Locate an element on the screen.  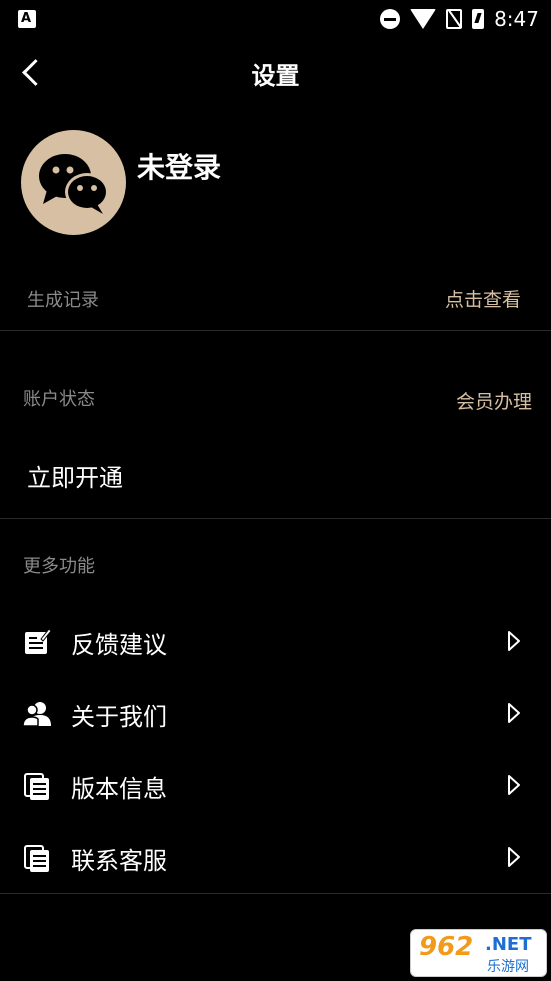
feedback-icon is located at coordinates (38, 641).